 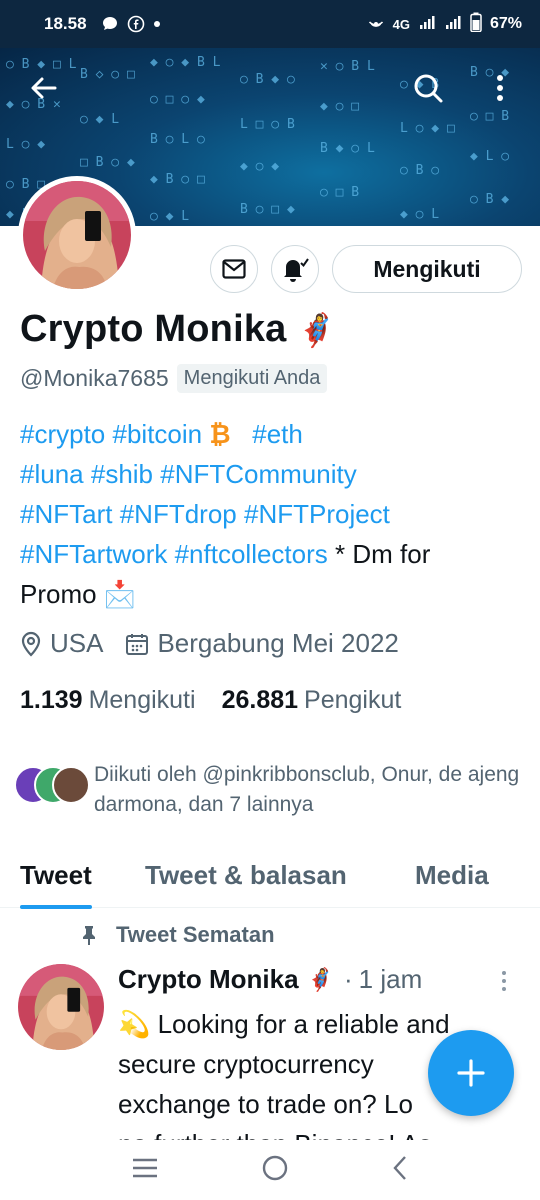 I want to click on facebook-icon, so click(x=136, y=24).